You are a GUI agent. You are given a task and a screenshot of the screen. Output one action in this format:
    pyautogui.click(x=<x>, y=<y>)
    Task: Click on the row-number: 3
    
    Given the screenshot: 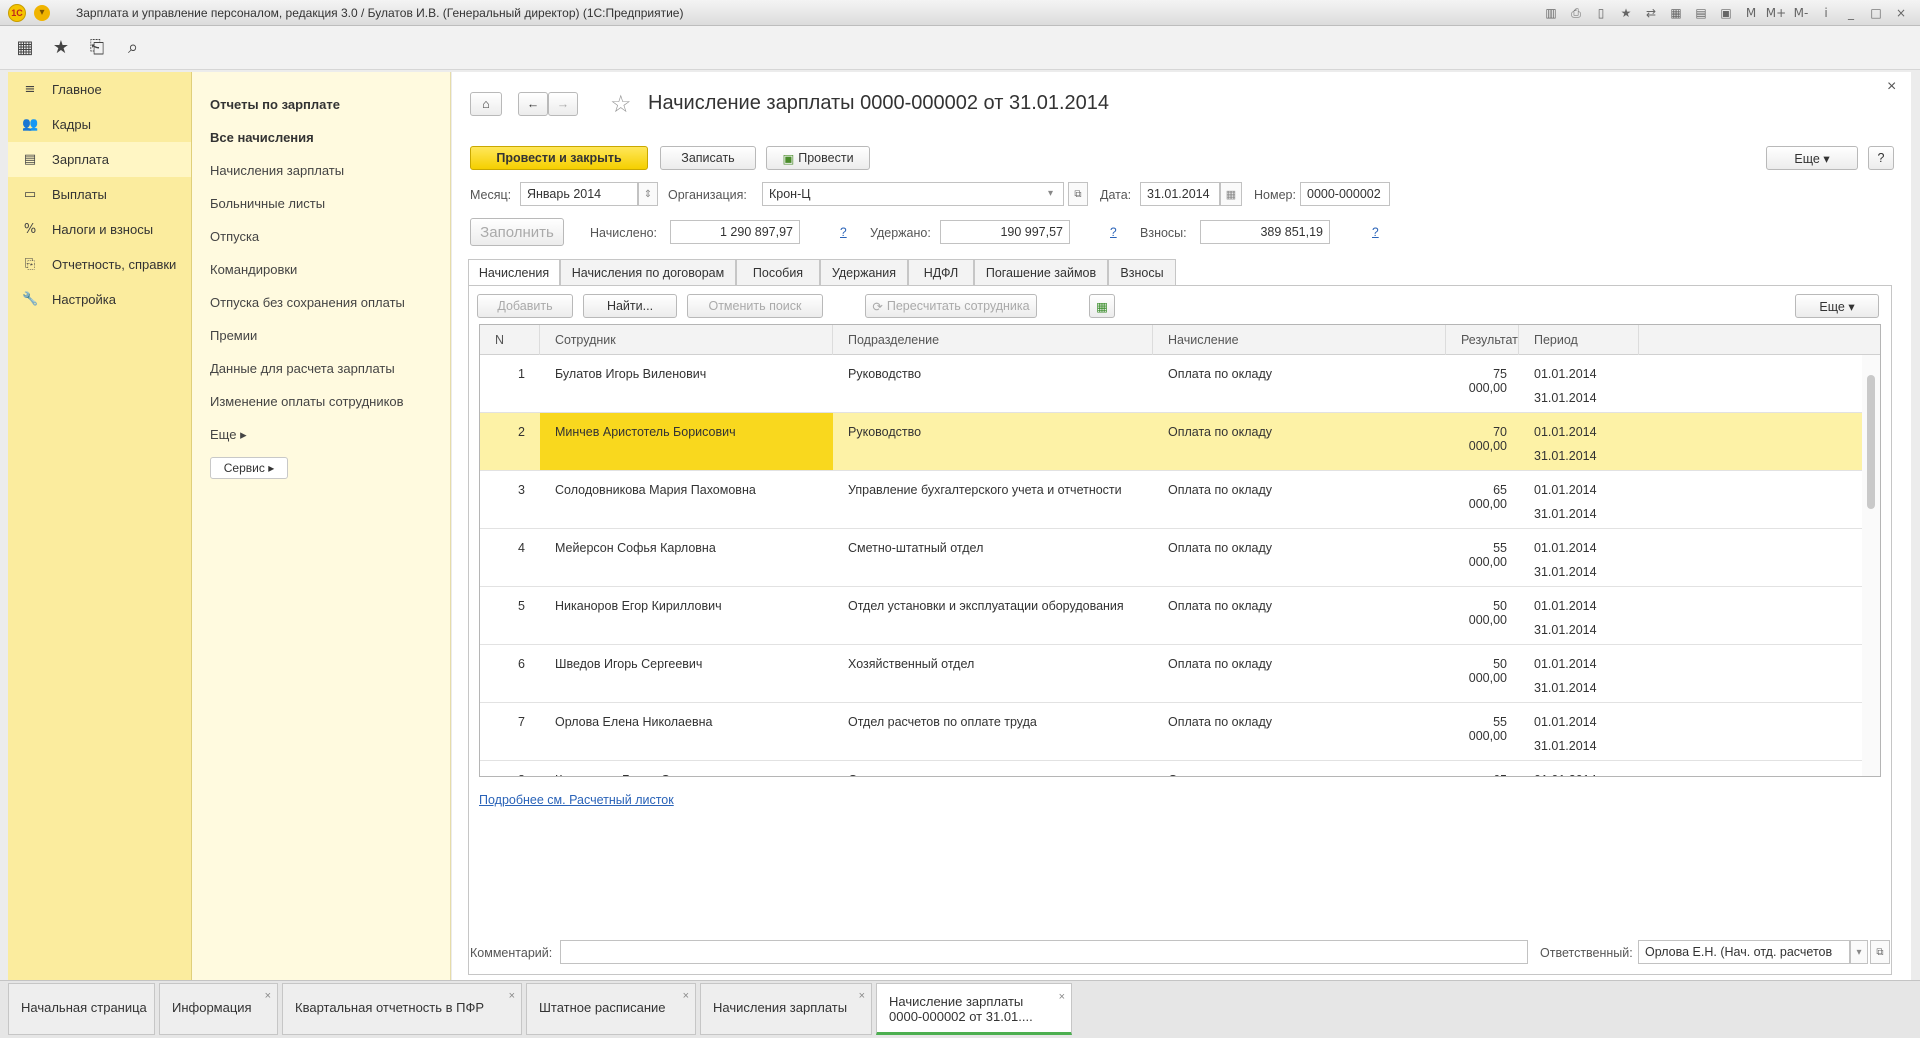 What is the action you would take?
    pyautogui.click(x=510, y=499)
    